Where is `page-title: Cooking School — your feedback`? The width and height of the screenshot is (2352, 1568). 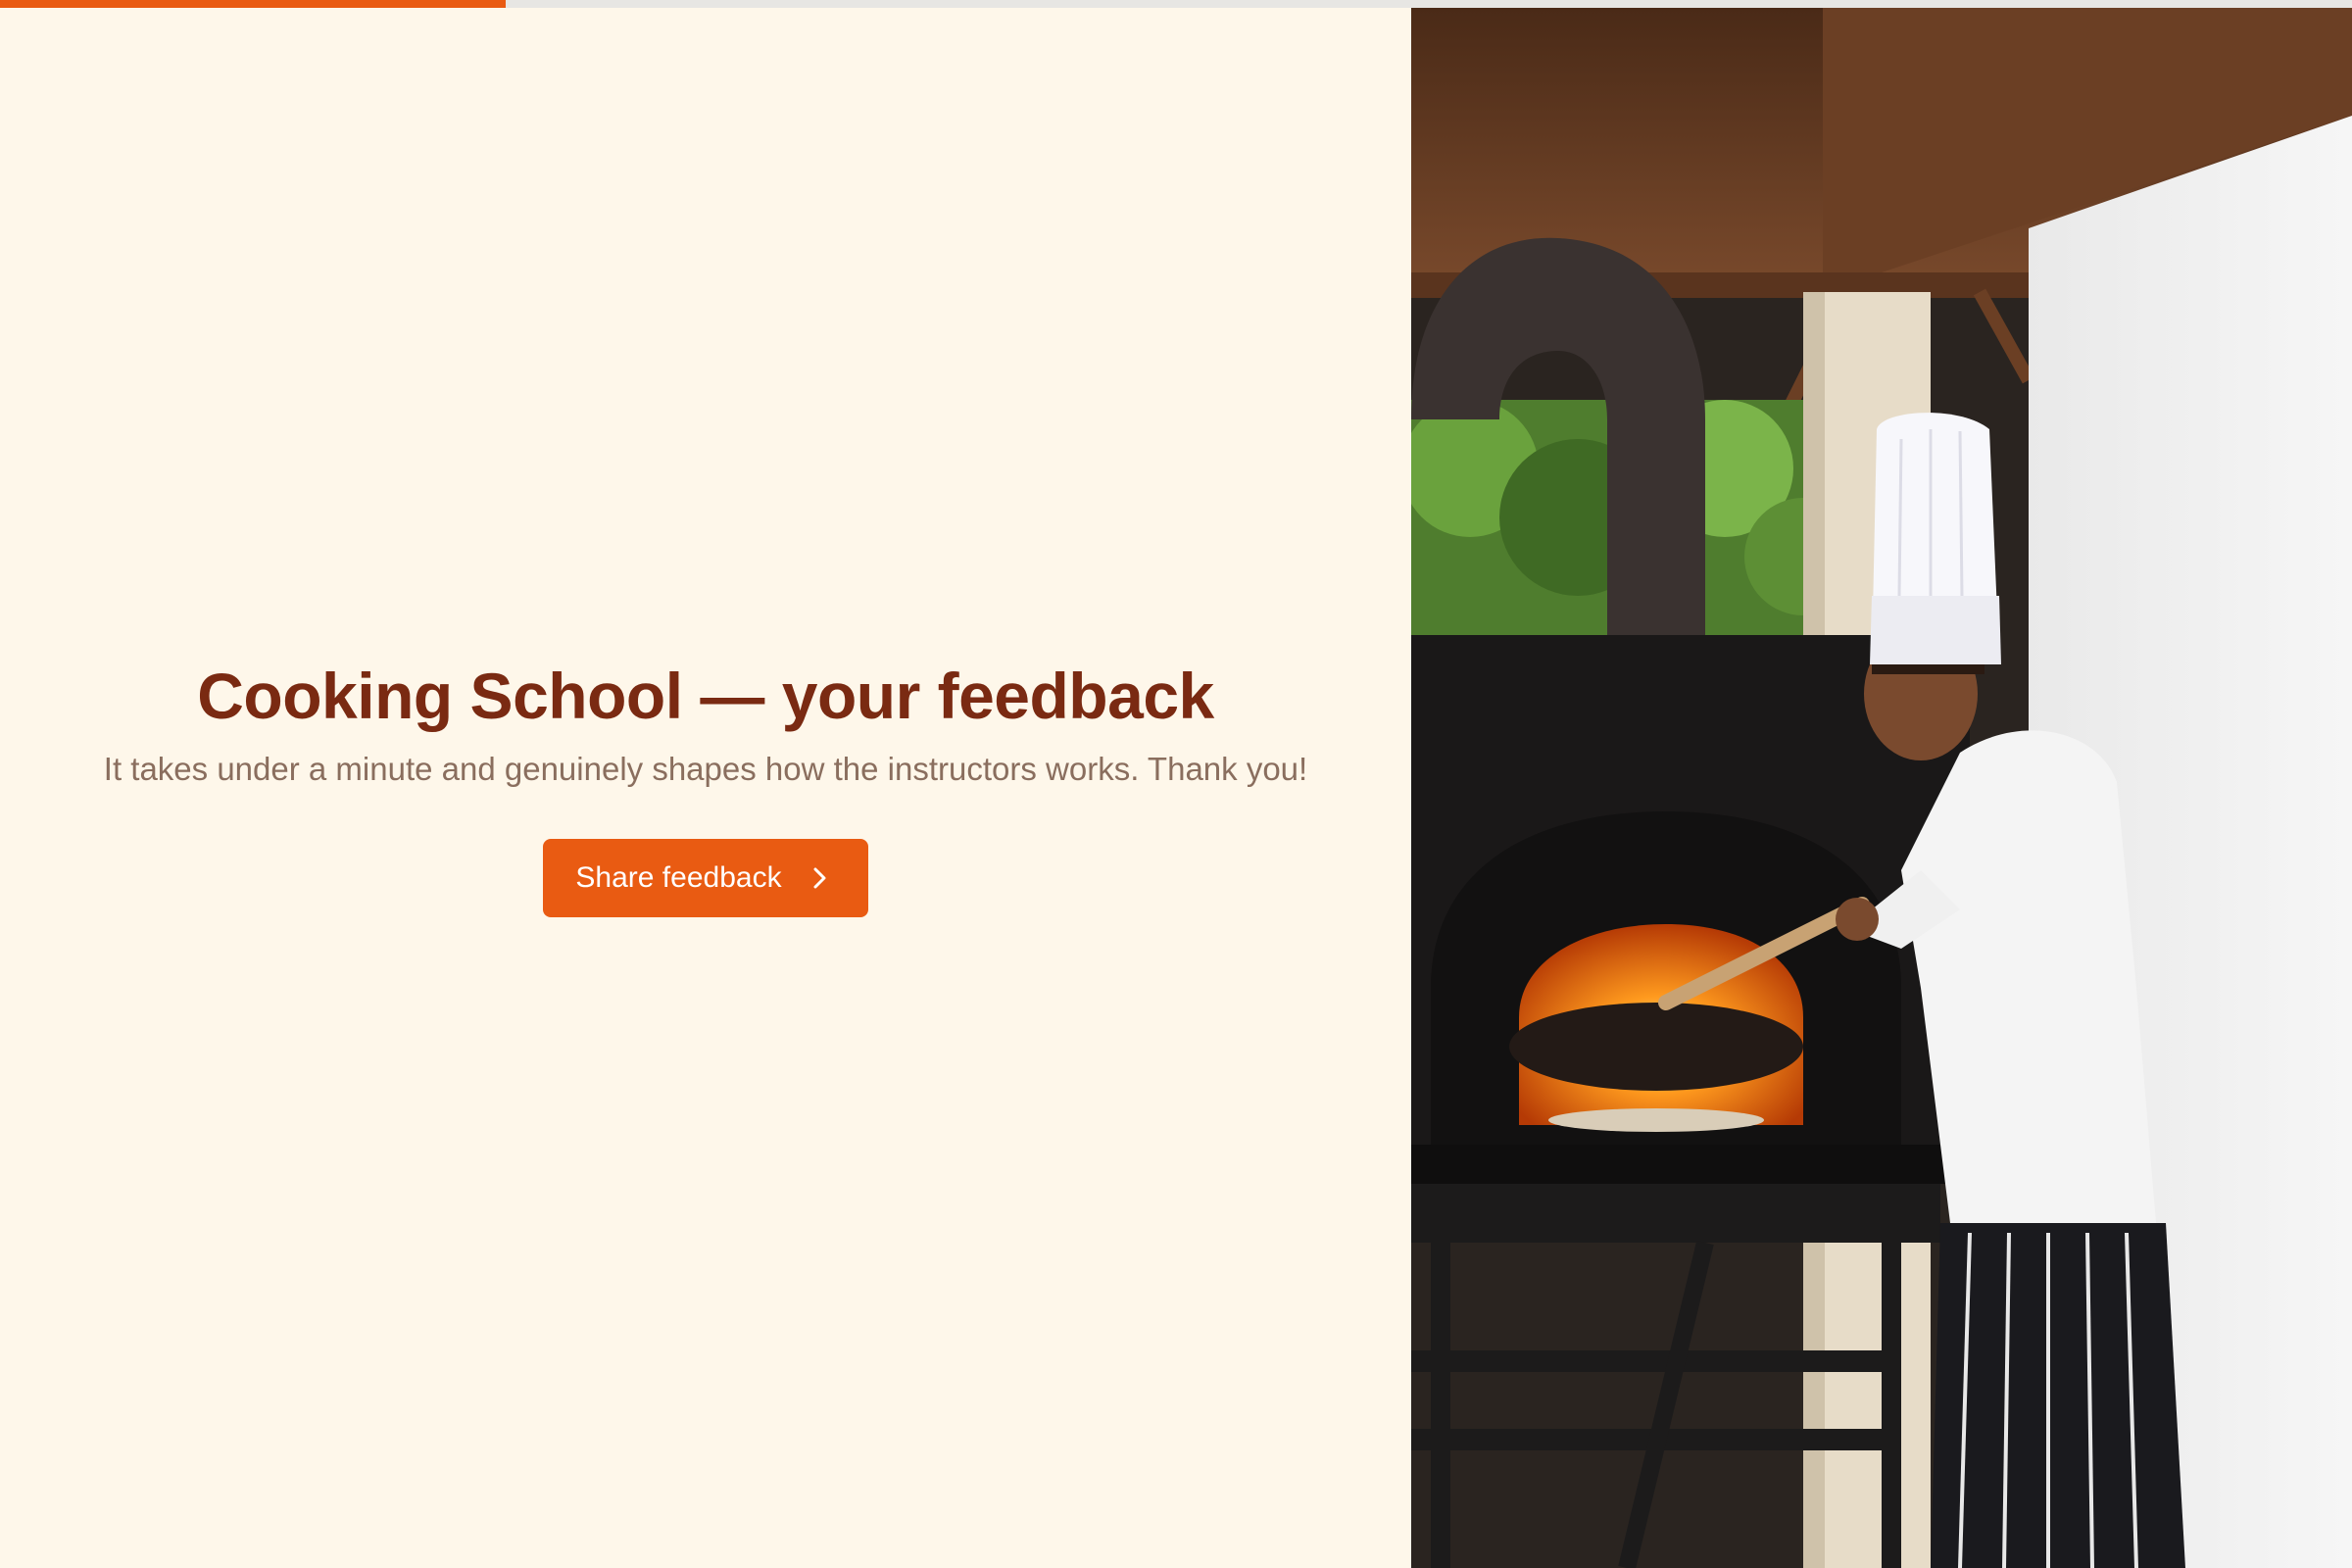 page-title: Cooking School — your feedback is located at coordinates (705, 696).